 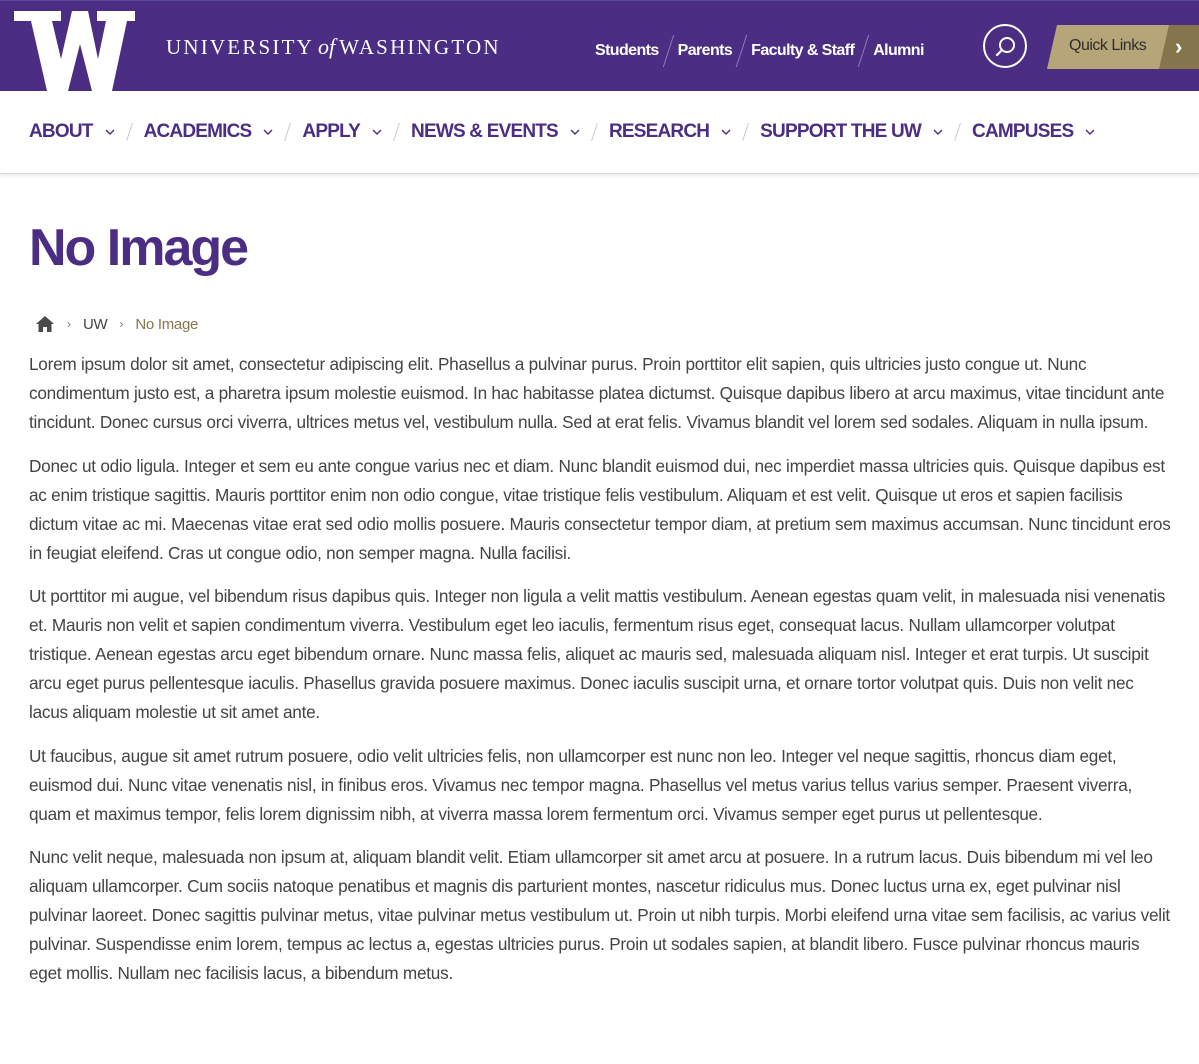 I want to click on quick-links-button: Quick Links ›, so click(x=1123, y=47).